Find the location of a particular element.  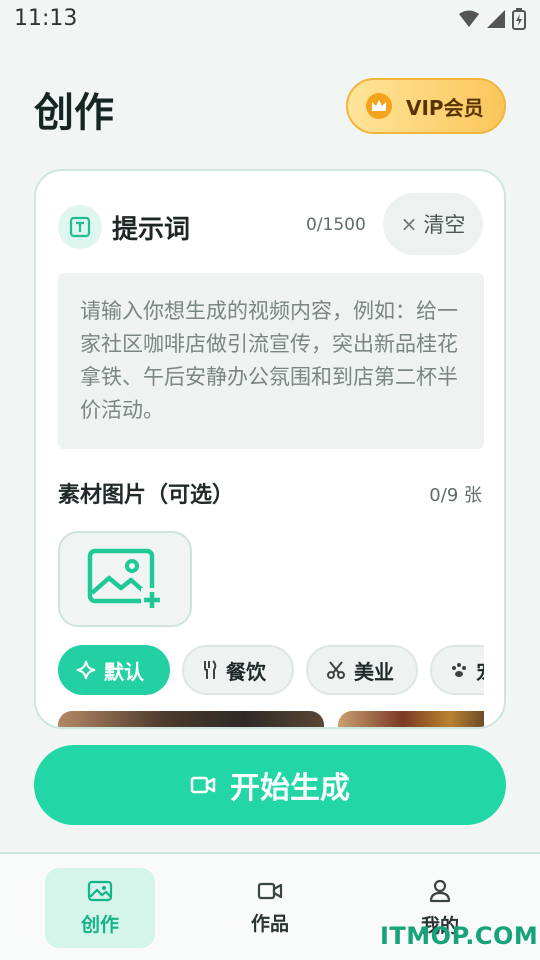

chip-dining: 餐饮 is located at coordinates (238, 670).